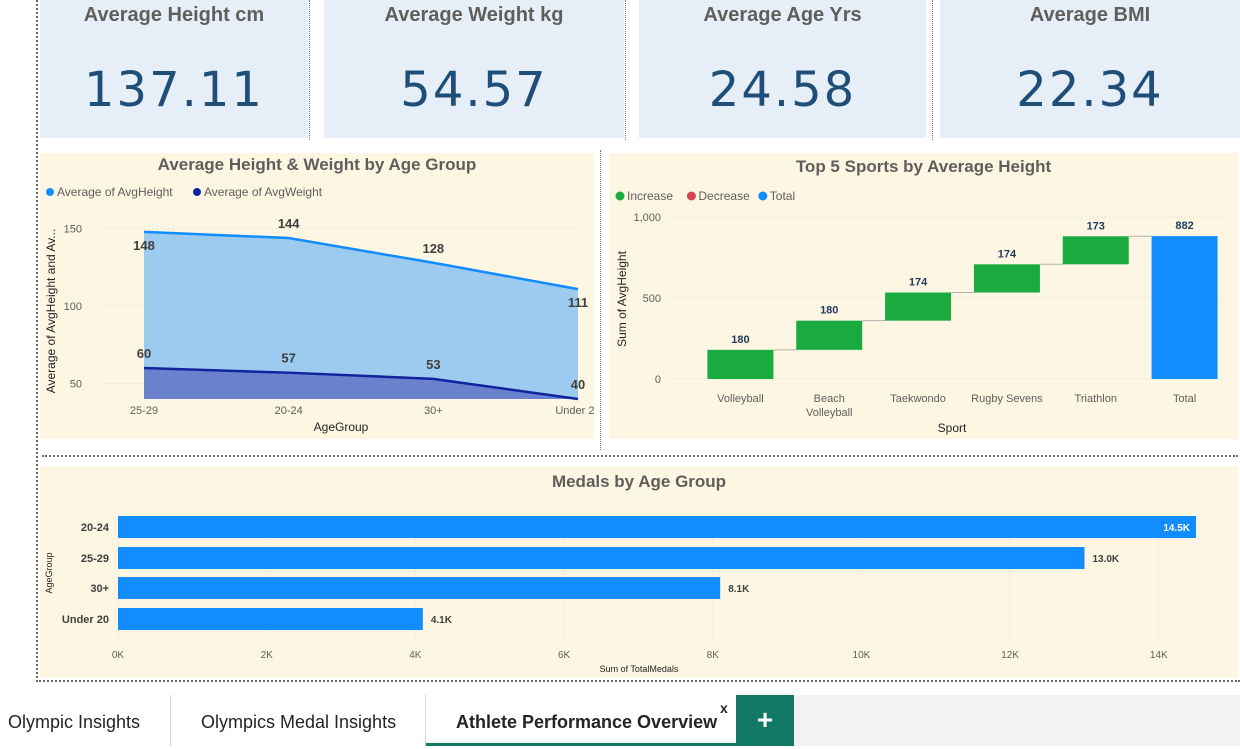 This screenshot has height=749, width=1240. I want to click on x-tick-label: Taekwondo, so click(918, 399).